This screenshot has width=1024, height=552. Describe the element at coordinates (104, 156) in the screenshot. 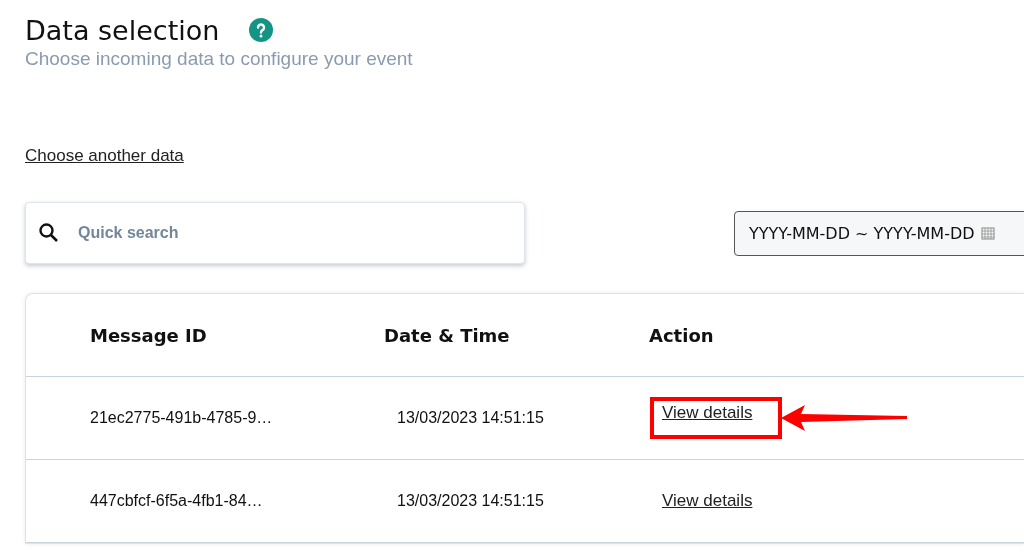

I see `choose-data-link: Choose another data` at that location.